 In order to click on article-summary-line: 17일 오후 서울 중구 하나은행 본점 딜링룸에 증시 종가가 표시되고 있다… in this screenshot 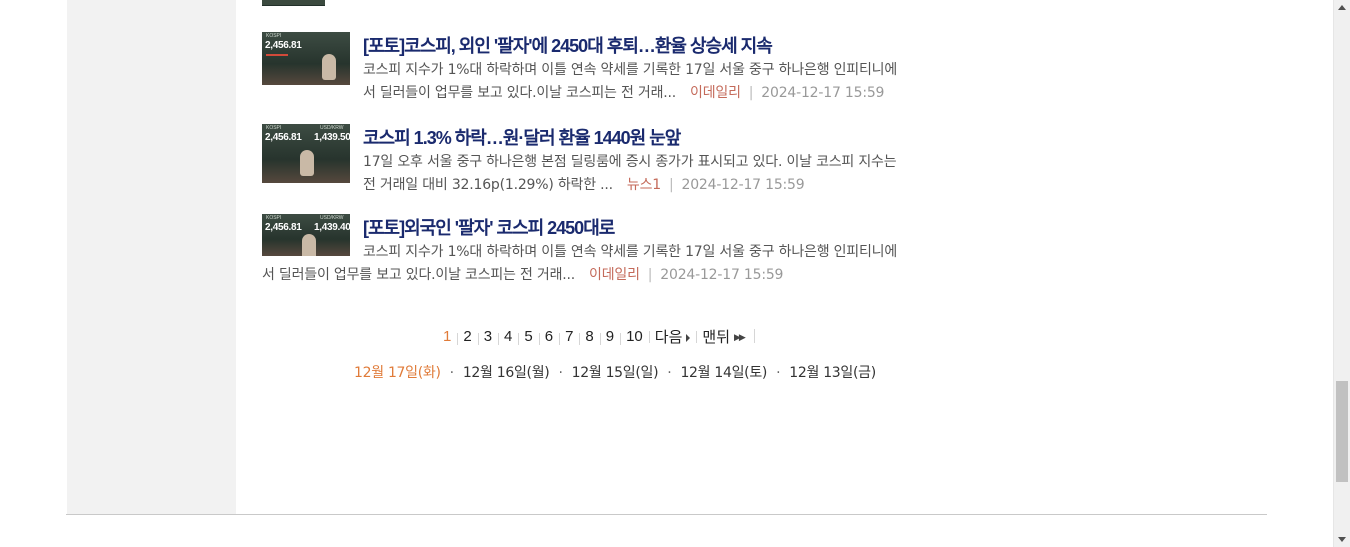, I will do `click(630, 162)`.